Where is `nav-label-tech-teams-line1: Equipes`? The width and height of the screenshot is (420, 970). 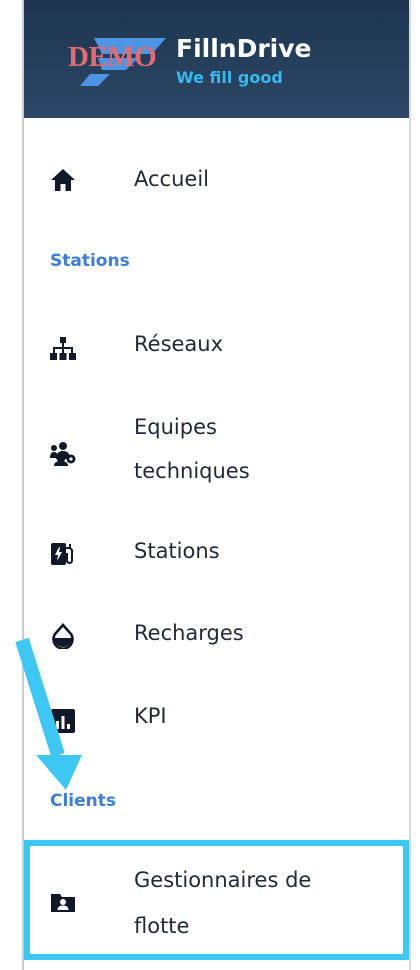 nav-label-tech-teams-line1: Equipes is located at coordinates (175, 427).